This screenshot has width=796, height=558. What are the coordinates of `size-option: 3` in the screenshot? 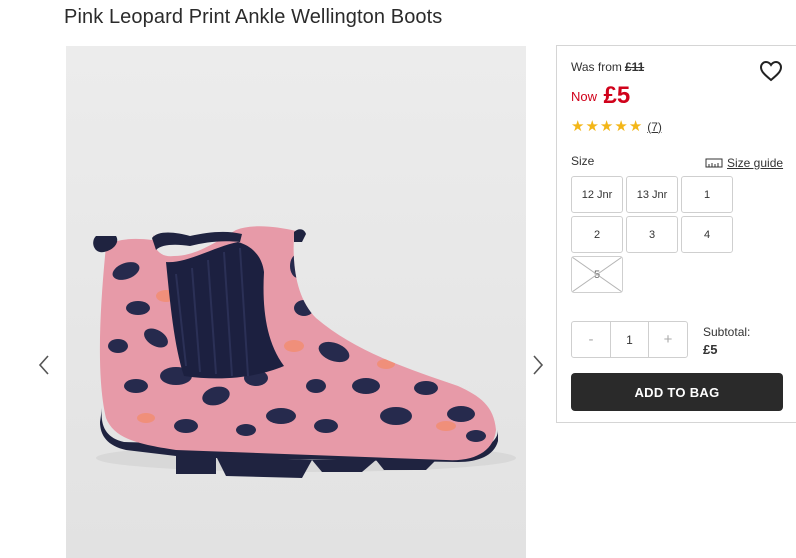 It's located at (652, 234).